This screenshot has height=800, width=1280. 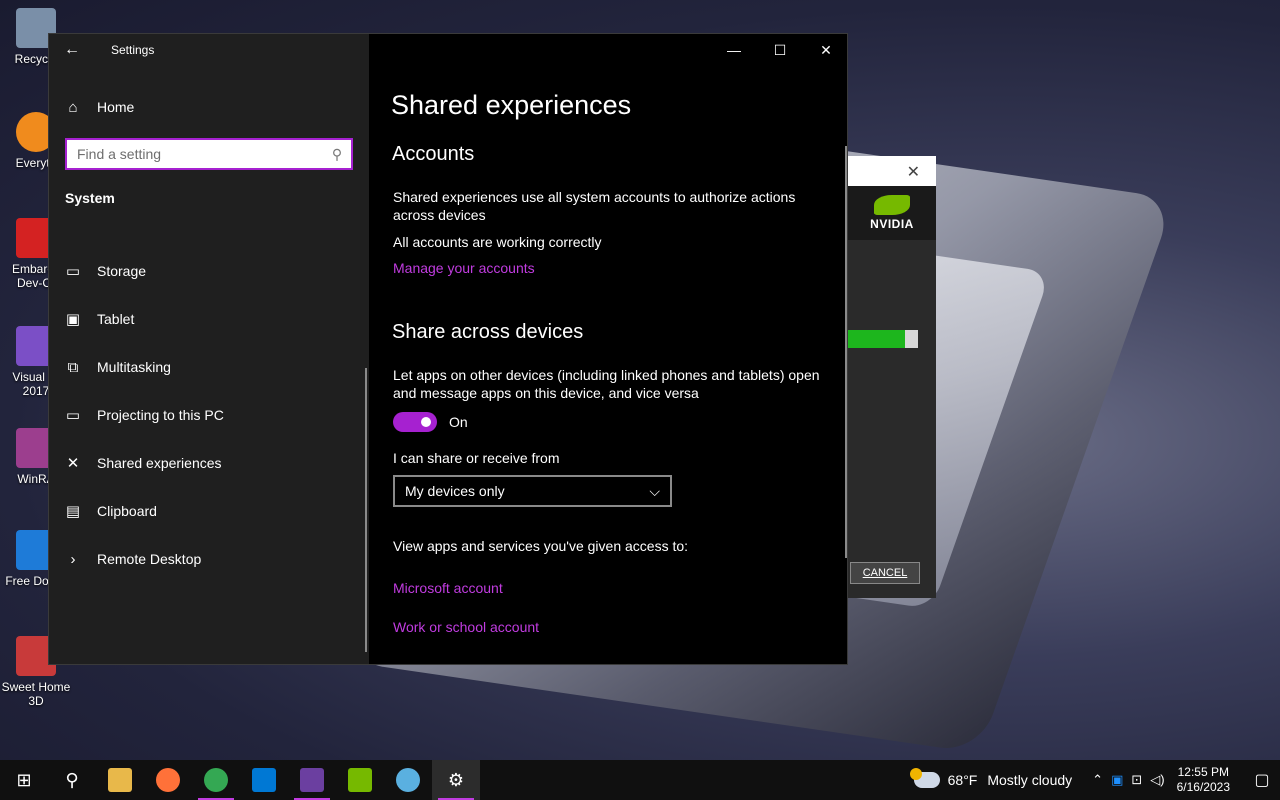 I want to click on taskbar-chrome, so click(x=216, y=780).